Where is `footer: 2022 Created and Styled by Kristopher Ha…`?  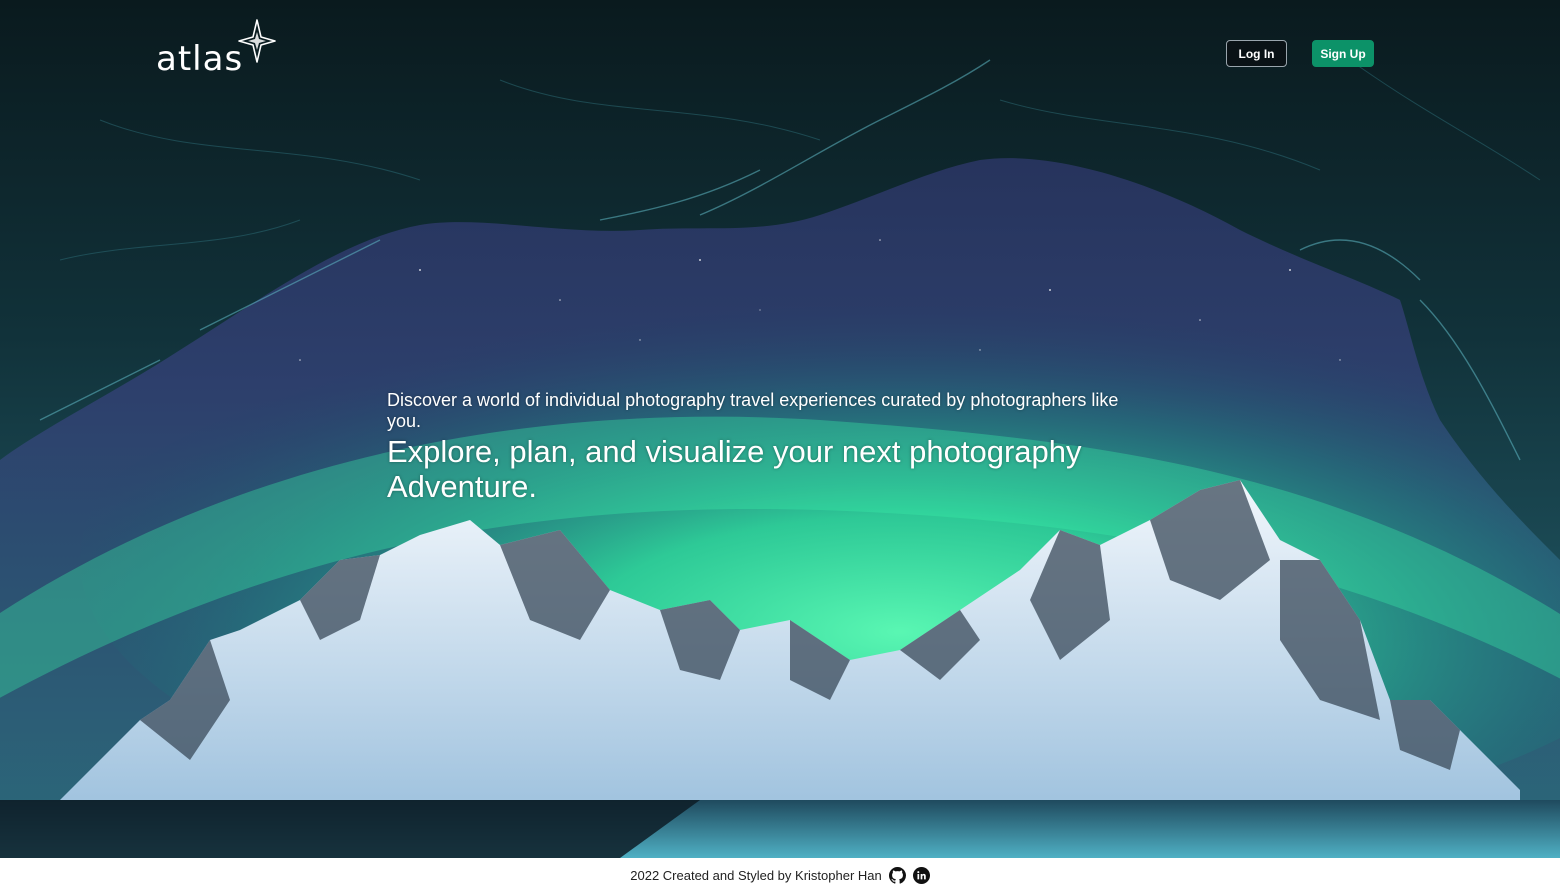
footer: 2022 Created and Styled by Kristopher Ha… is located at coordinates (780, 875).